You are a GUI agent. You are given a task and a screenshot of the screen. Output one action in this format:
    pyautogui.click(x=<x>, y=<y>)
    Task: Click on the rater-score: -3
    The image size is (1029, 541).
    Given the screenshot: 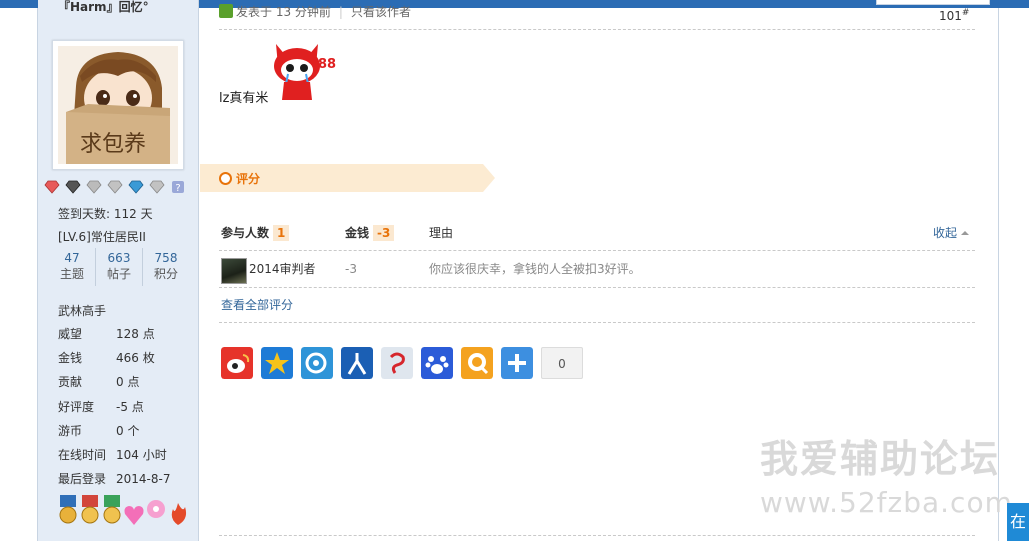 What is the action you would take?
    pyautogui.click(x=351, y=269)
    